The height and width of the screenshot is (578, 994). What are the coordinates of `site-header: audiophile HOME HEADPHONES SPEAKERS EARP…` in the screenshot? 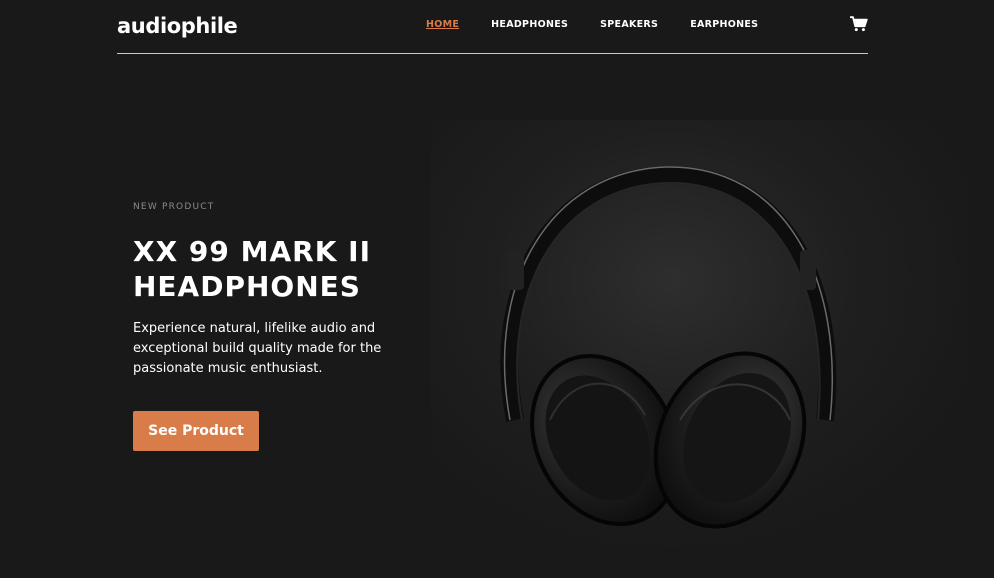 It's located at (492, 27).